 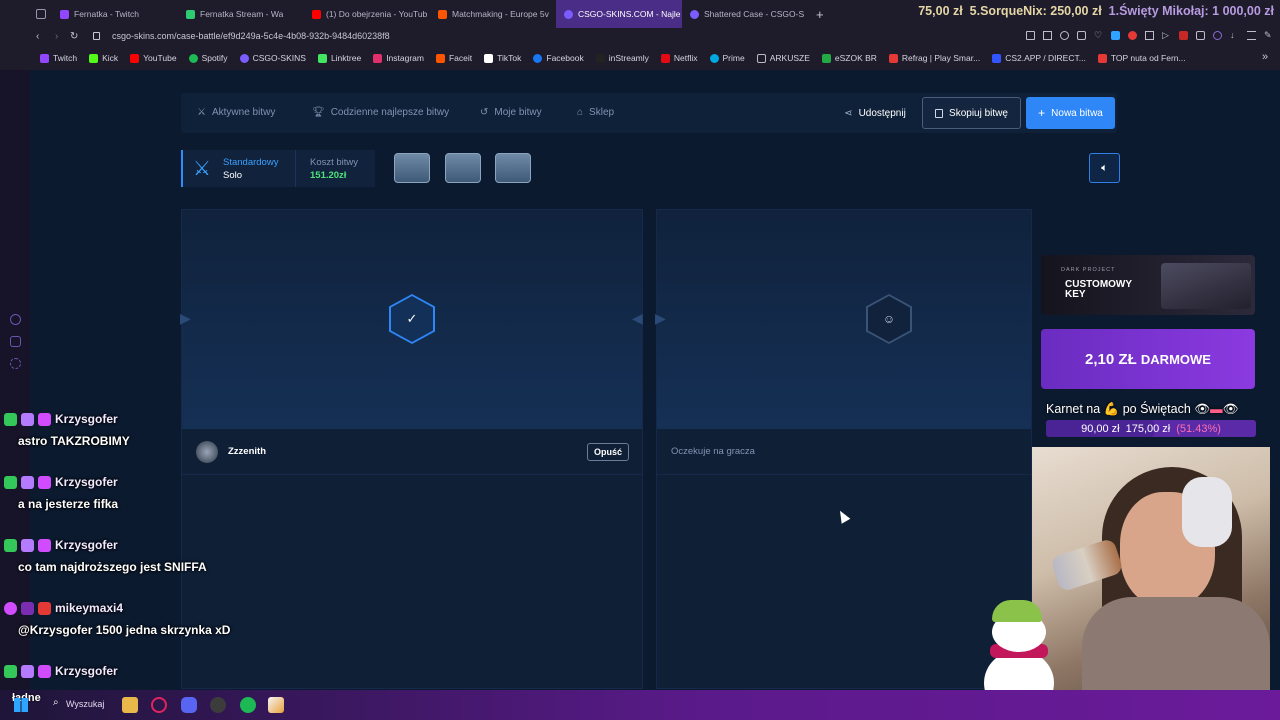 I want to click on tab-faceit: Matchmaking - Europe 5v, so click(x=493, y=14).